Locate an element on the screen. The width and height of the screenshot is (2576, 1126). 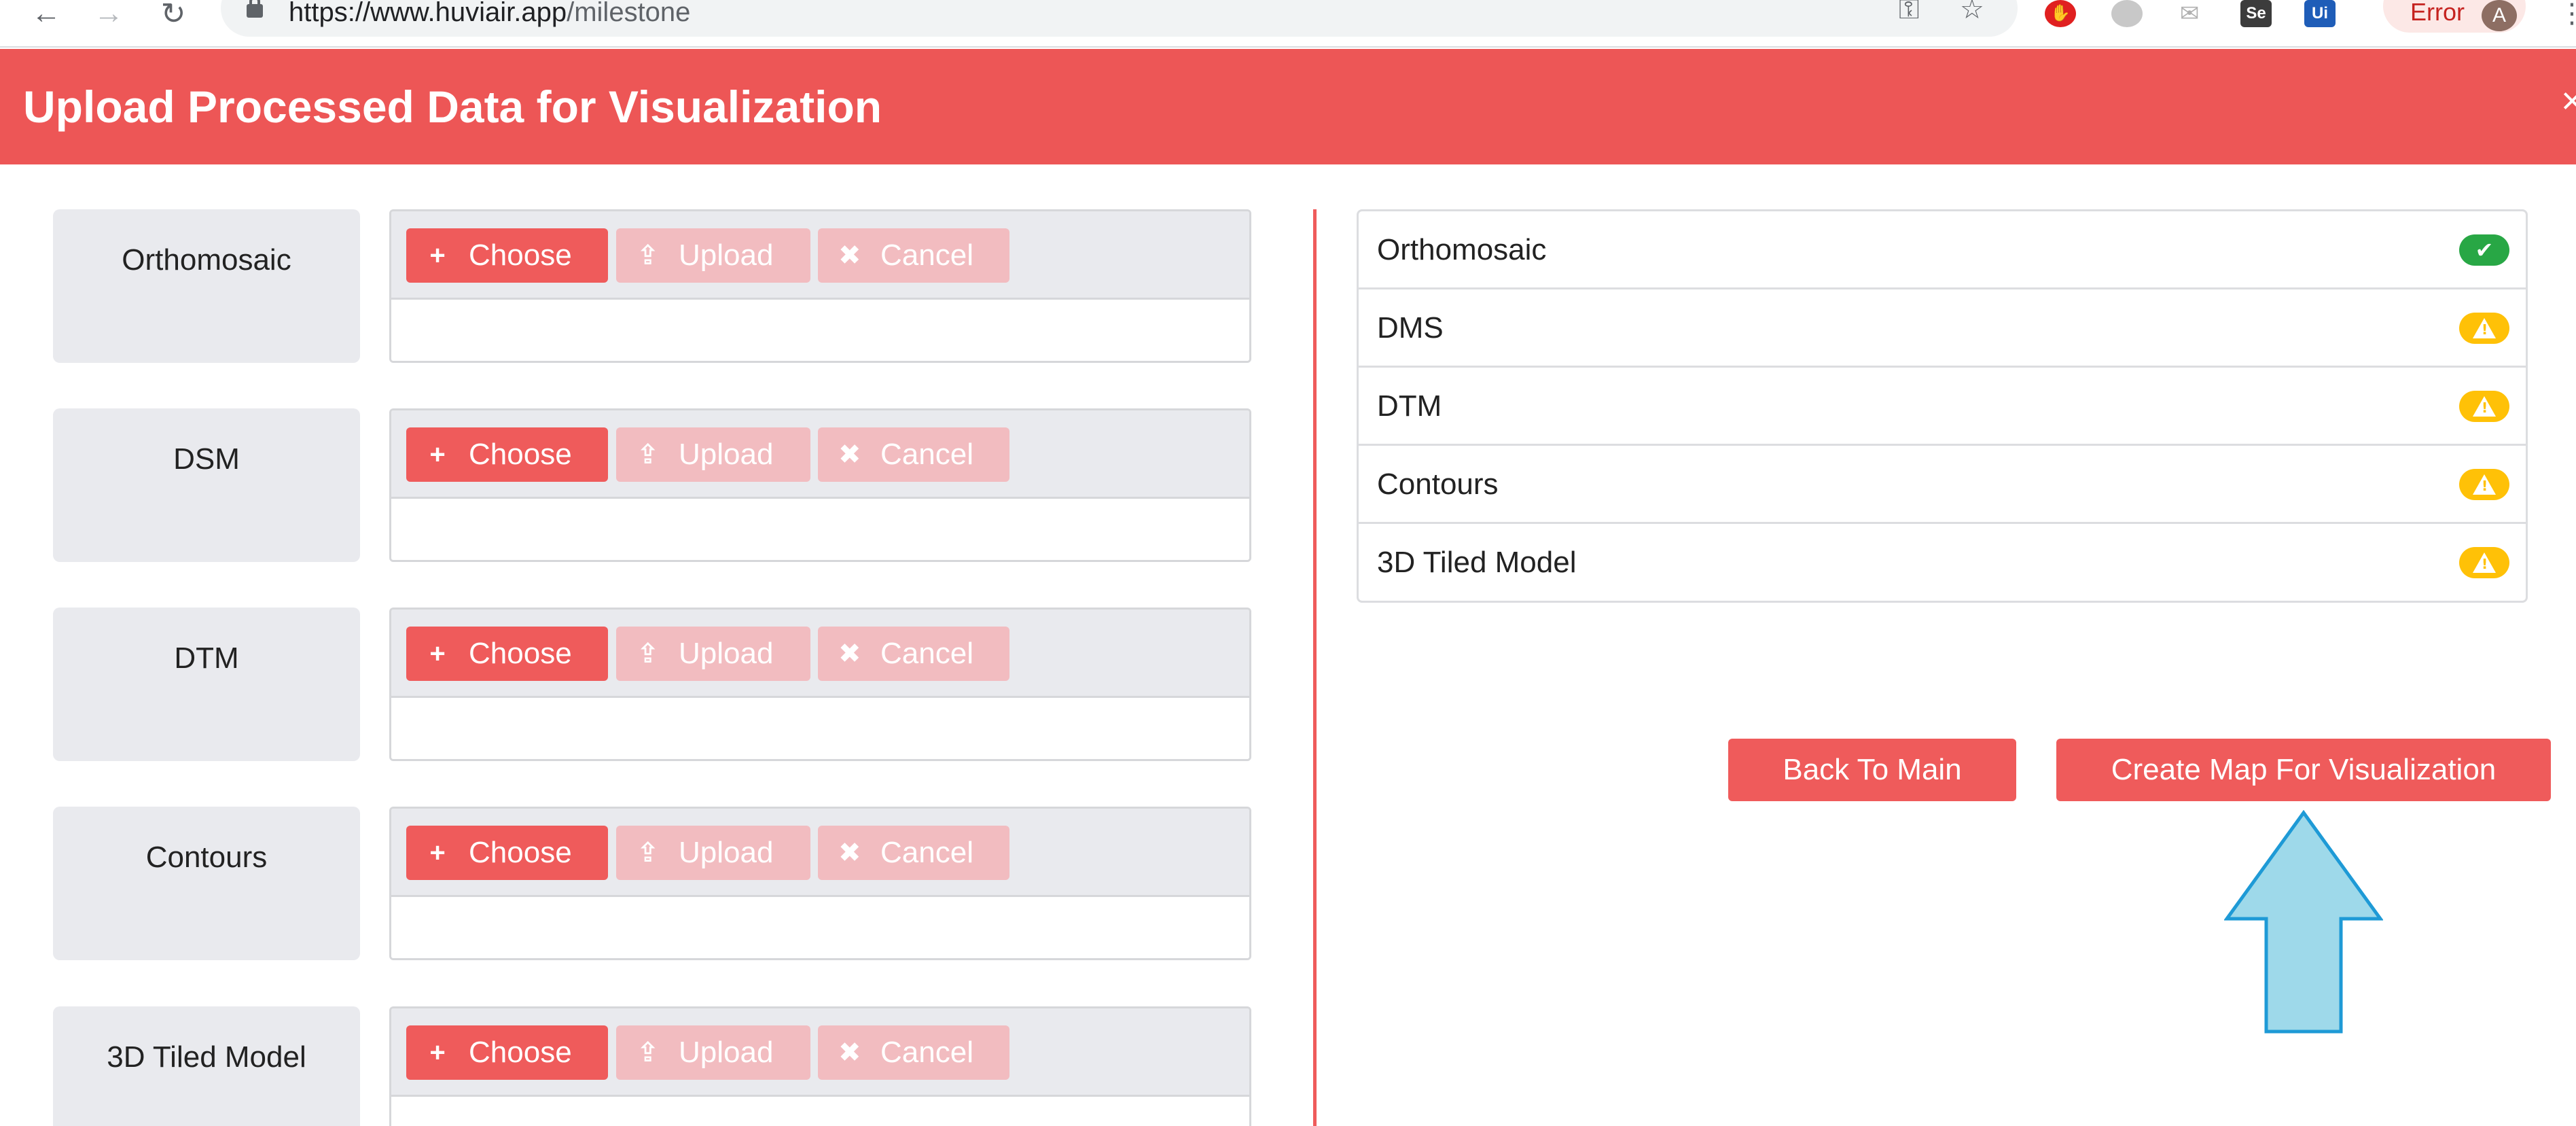
status-label: 3D Tiled Model is located at coordinates (1477, 562).